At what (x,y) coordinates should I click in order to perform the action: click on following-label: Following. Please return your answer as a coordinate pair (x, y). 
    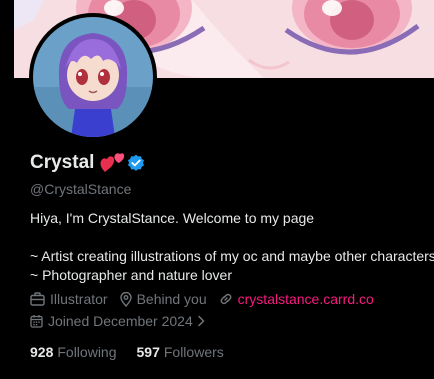
    Looking at the image, I should click on (87, 352).